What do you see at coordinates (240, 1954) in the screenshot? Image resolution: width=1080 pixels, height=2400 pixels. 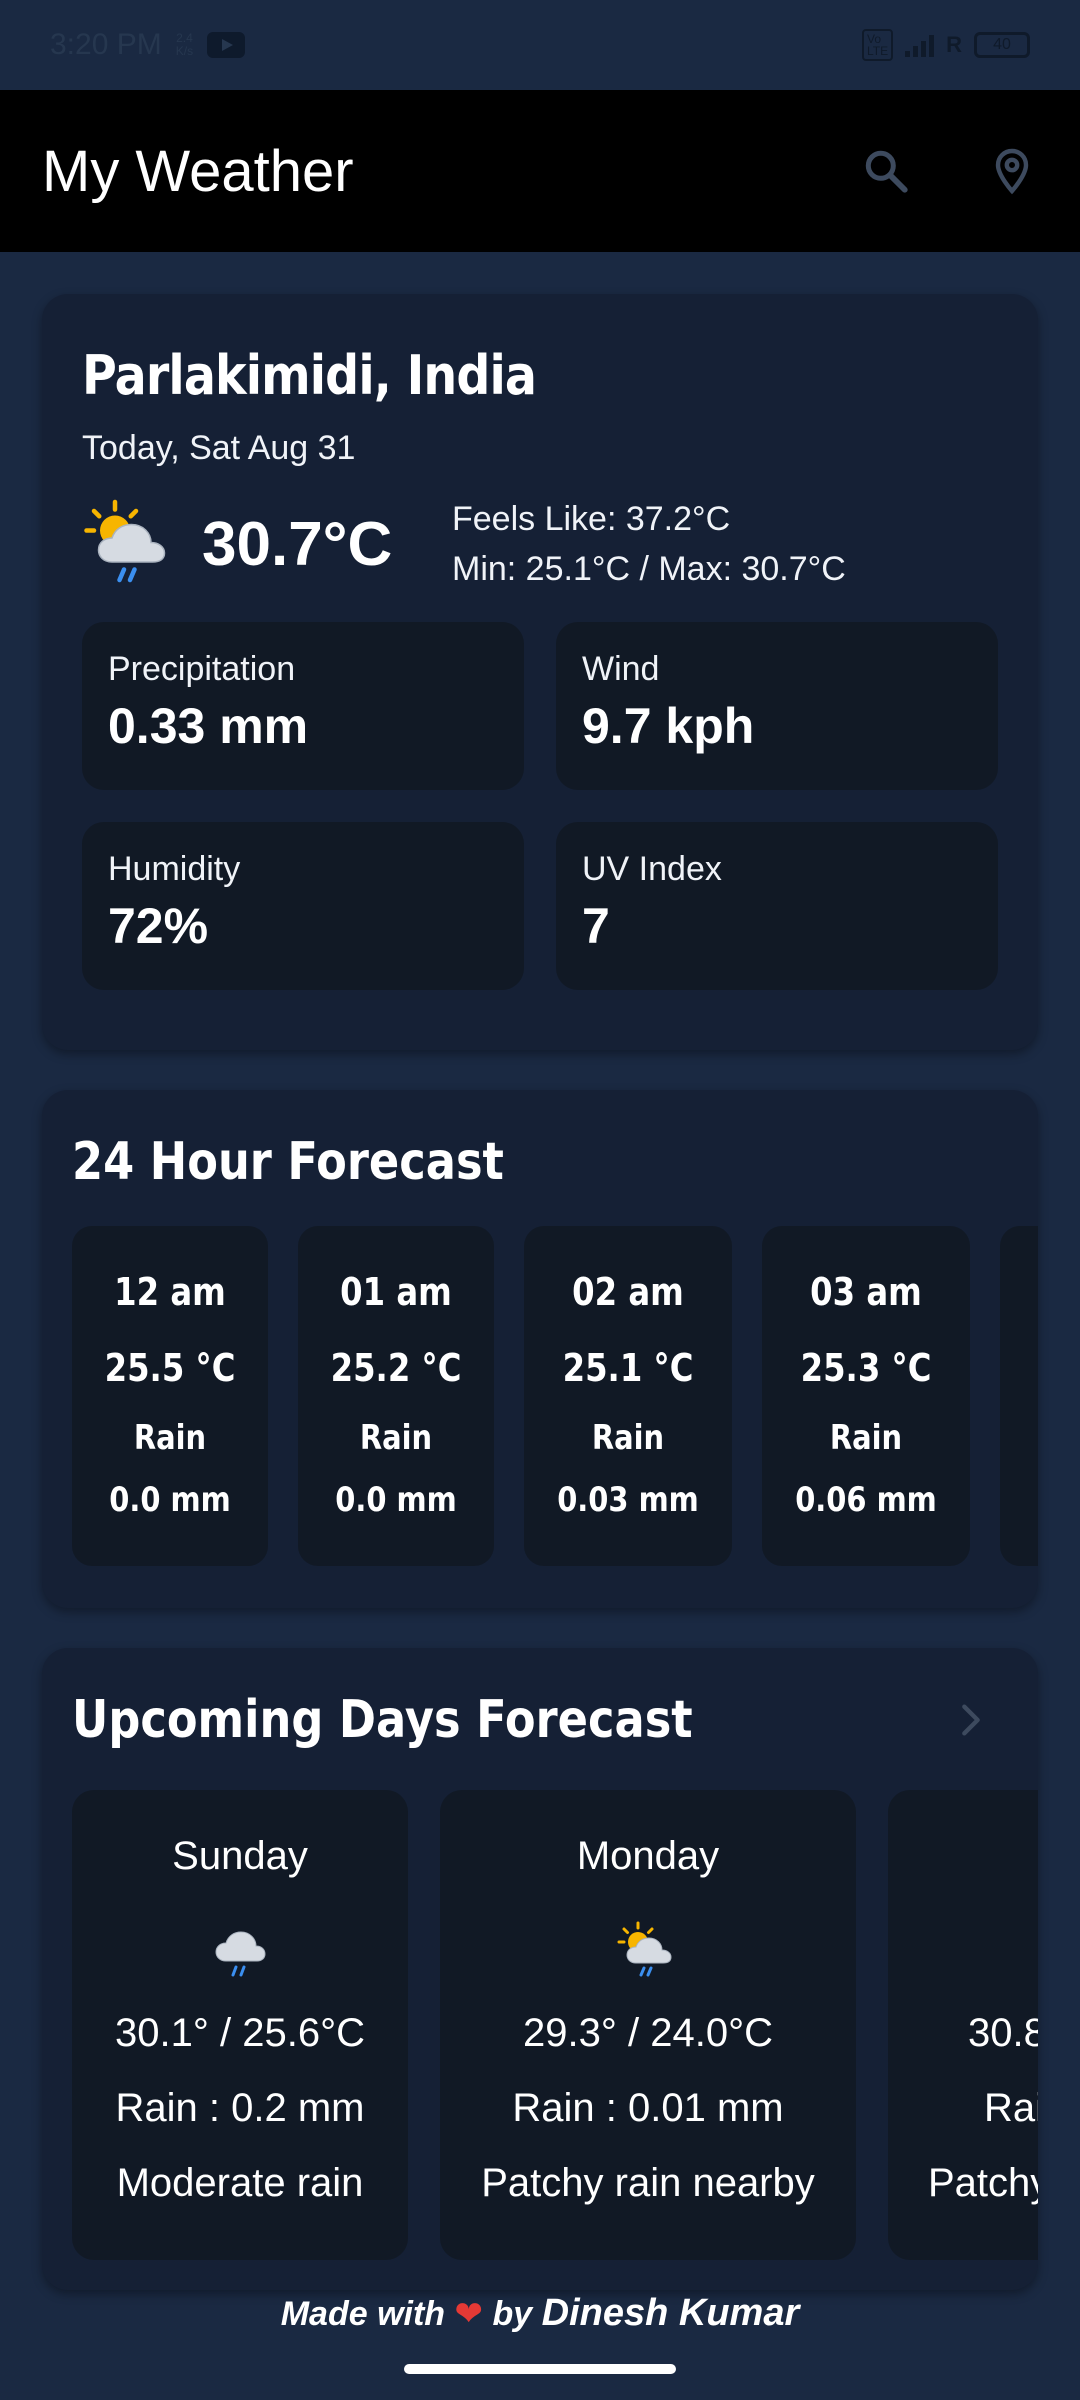 I see `cloud-rain-icon` at bounding box center [240, 1954].